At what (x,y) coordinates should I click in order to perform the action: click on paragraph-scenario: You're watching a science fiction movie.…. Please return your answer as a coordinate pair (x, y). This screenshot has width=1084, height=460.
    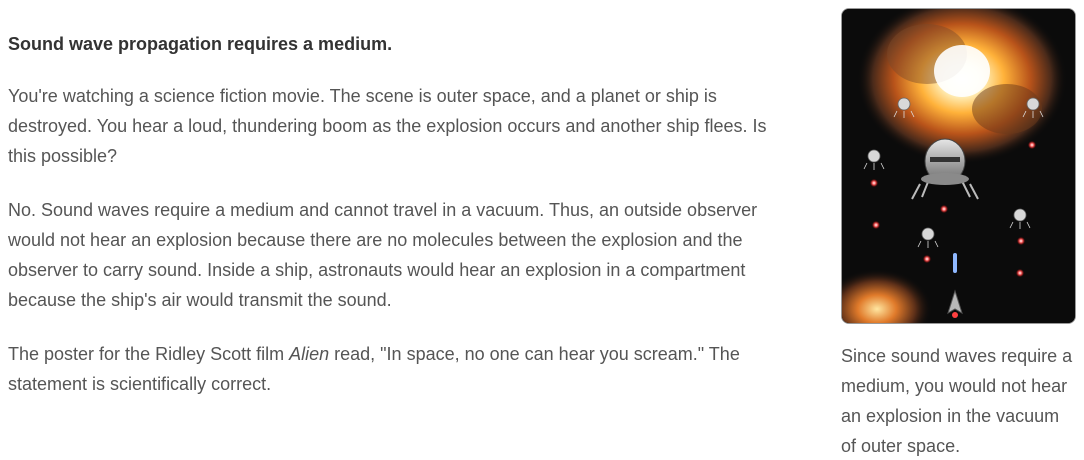
    Looking at the image, I should click on (387, 126).